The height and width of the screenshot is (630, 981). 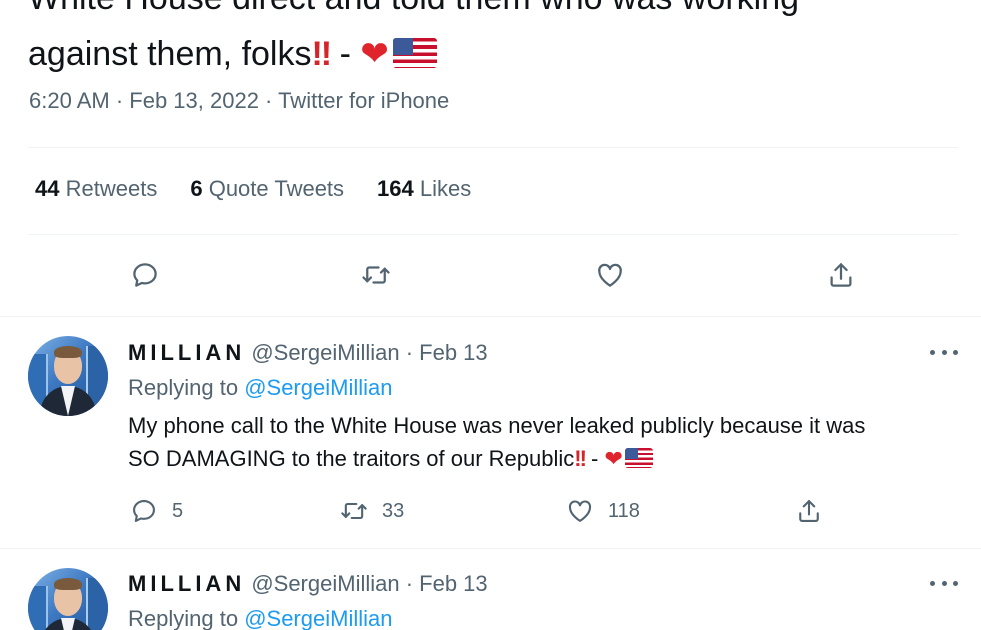 What do you see at coordinates (47, 188) in the screenshot?
I see `retweets-count: 44` at bounding box center [47, 188].